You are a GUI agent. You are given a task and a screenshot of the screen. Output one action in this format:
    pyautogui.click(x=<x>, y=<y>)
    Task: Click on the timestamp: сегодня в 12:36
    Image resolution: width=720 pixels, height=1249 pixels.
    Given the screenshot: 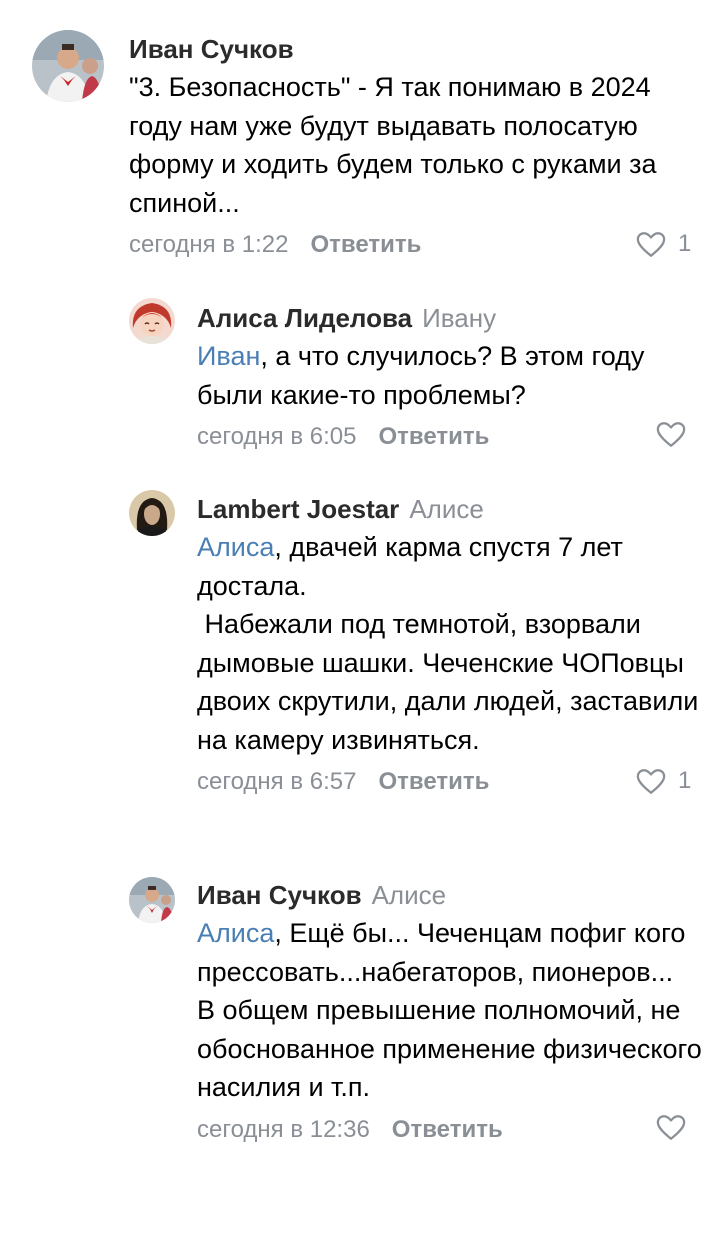 What is the action you would take?
    pyautogui.click(x=283, y=1129)
    